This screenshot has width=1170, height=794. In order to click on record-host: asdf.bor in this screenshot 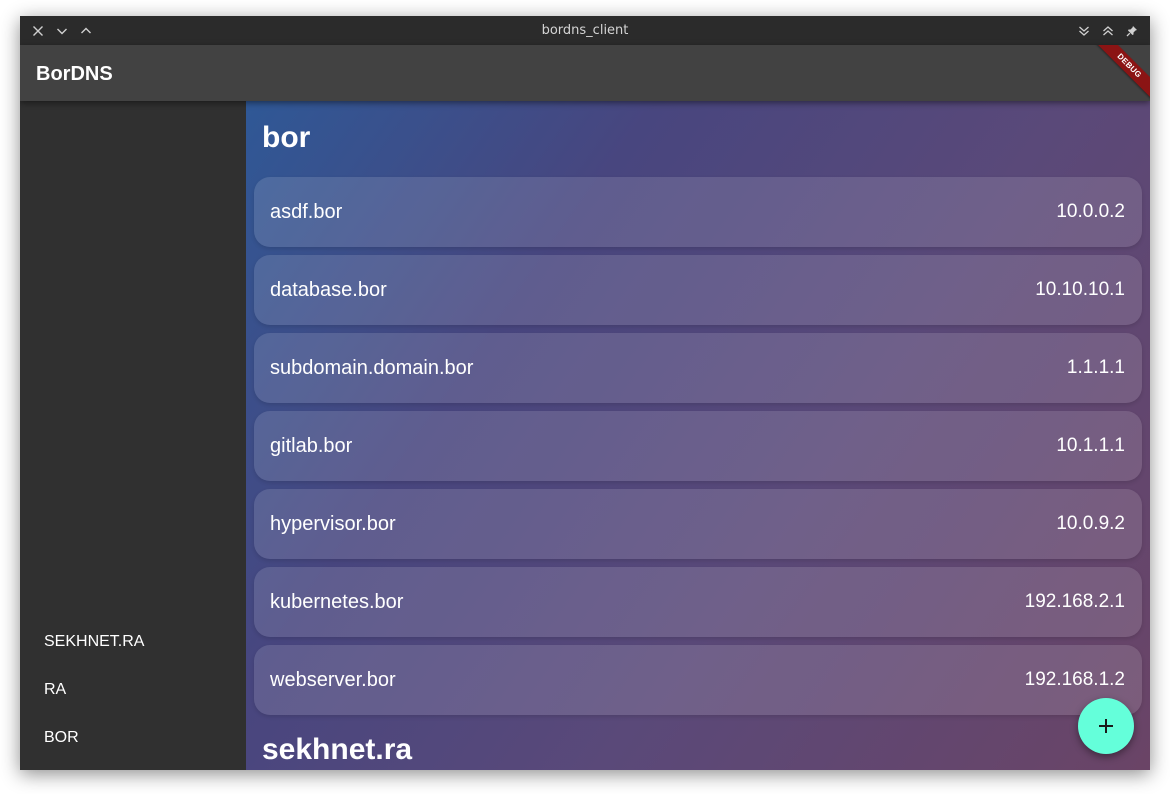, I will do `click(306, 212)`.